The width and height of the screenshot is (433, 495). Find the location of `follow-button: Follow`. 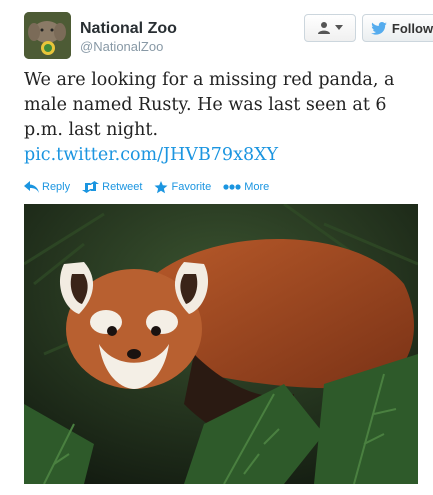

follow-button: Follow is located at coordinates (397, 28).